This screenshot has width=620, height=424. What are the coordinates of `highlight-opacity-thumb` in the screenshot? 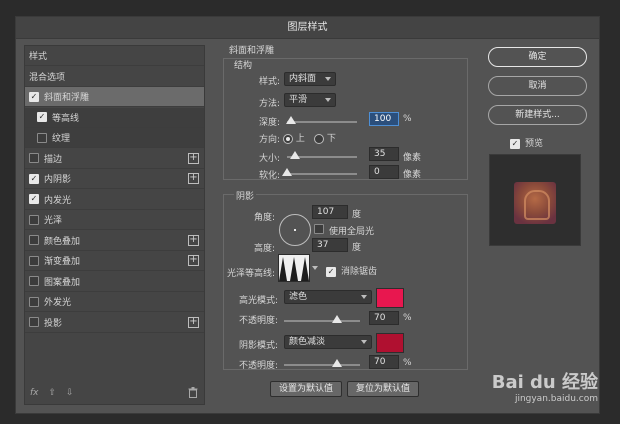 It's located at (337, 319).